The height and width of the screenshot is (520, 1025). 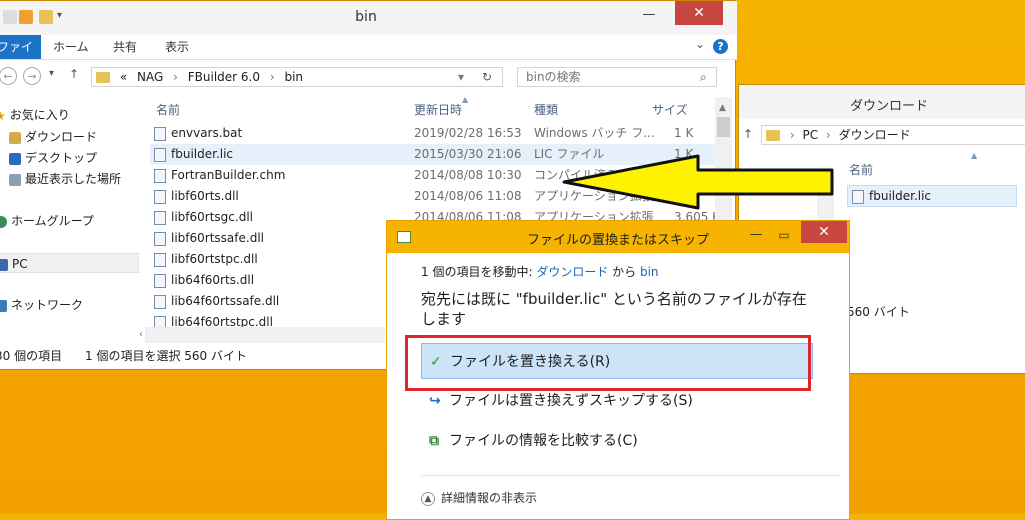 What do you see at coordinates (468, 196) in the screenshot?
I see `file-date-cell: 2014/08/06 11:08` at bounding box center [468, 196].